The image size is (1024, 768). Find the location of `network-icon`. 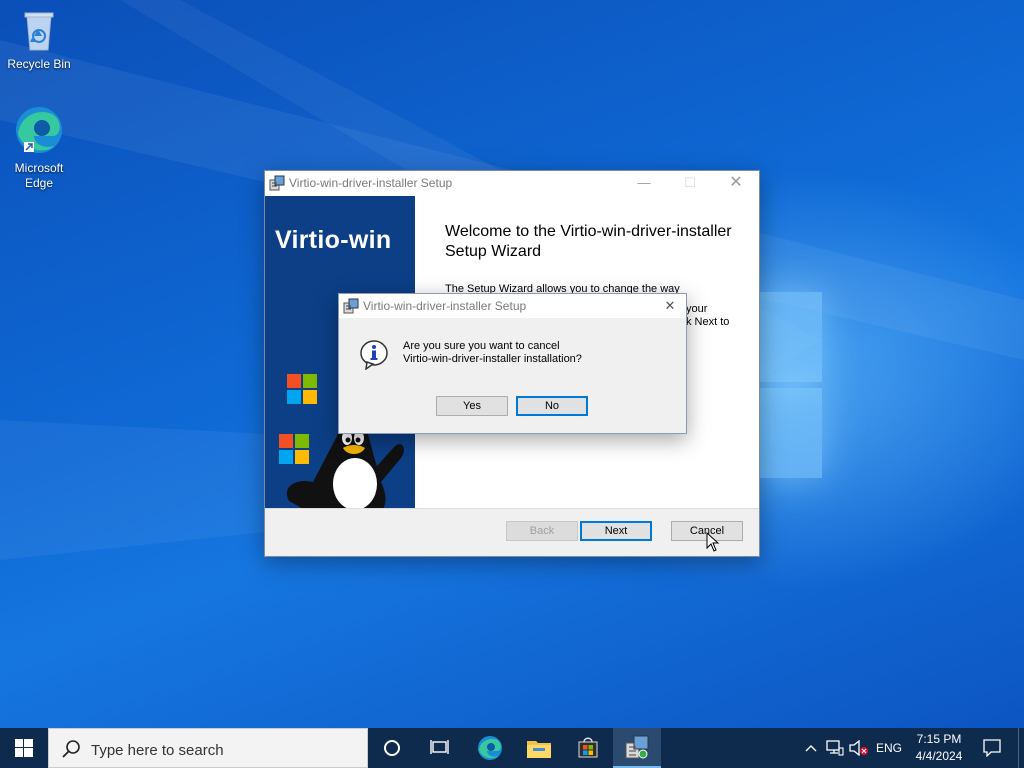

network-icon is located at coordinates (835, 748).